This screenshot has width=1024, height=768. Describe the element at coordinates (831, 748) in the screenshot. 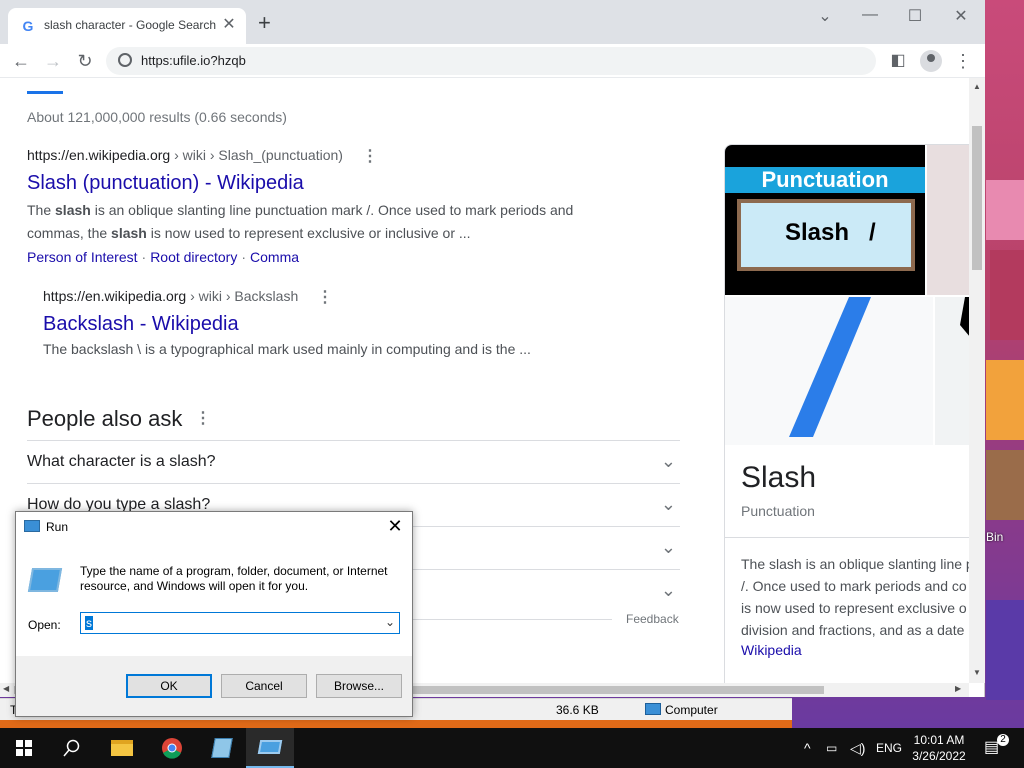

I see `network-icon: ▭` at that location.